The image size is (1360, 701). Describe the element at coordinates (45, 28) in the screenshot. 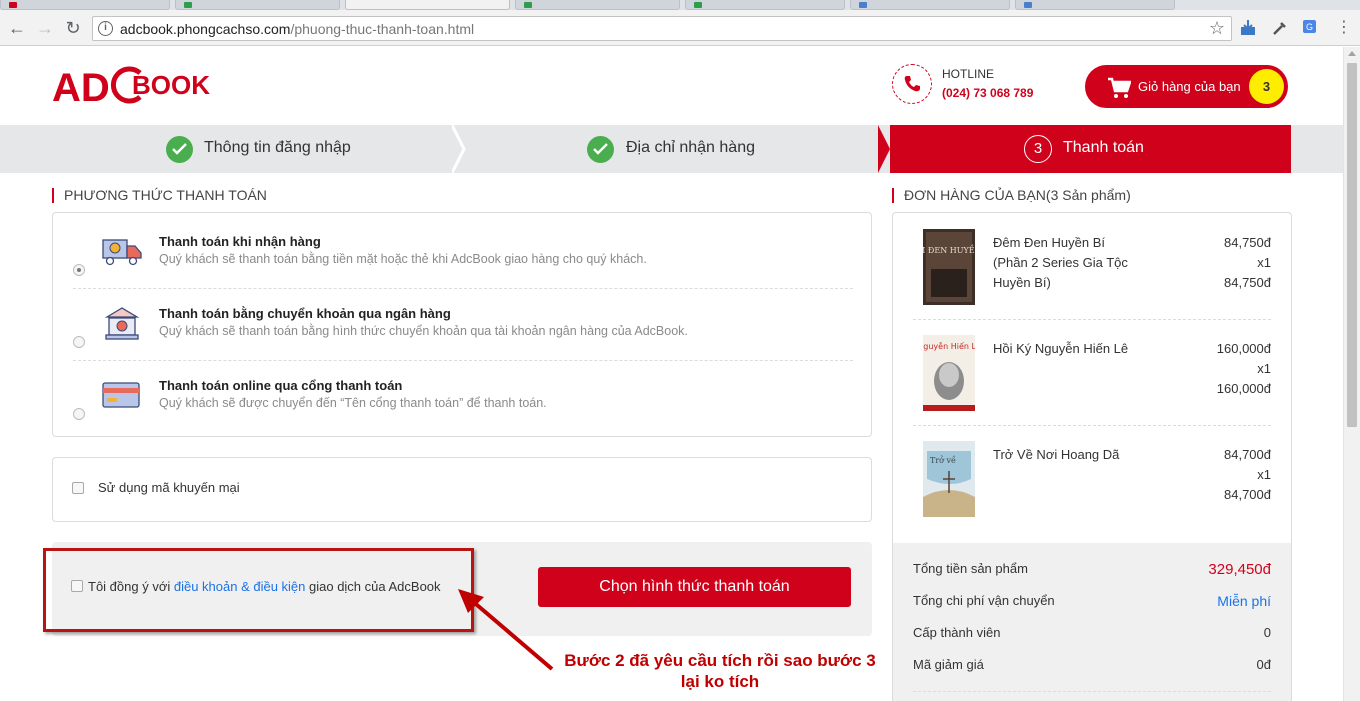

I see `forward-arrow-icon: →` at that location.